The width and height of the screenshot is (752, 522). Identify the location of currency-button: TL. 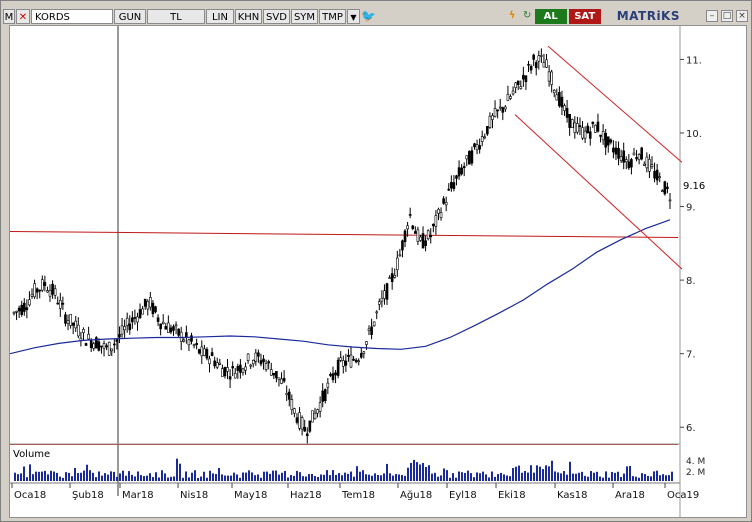
(176, 16).